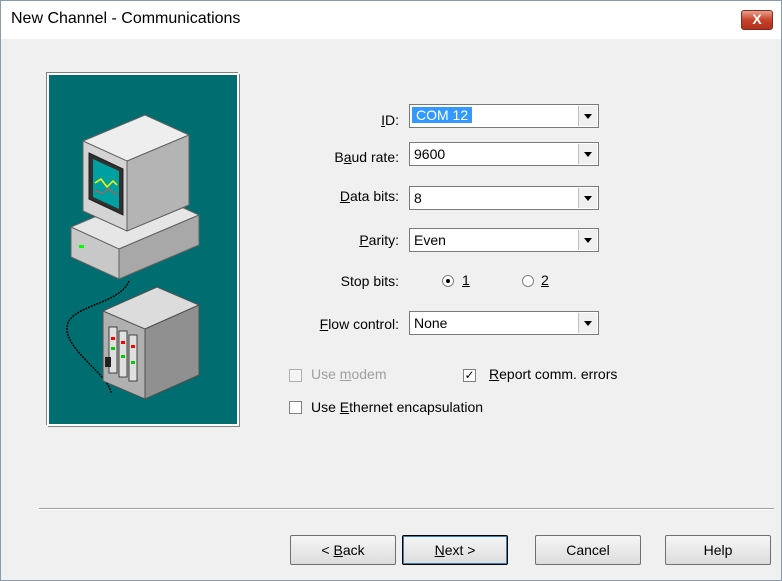 This screenshot has height=581, width=782. What do you see at coordinates (504, 323) in the screenshot?
I see `flow-control-select: None` at bounding box center [504, 323].